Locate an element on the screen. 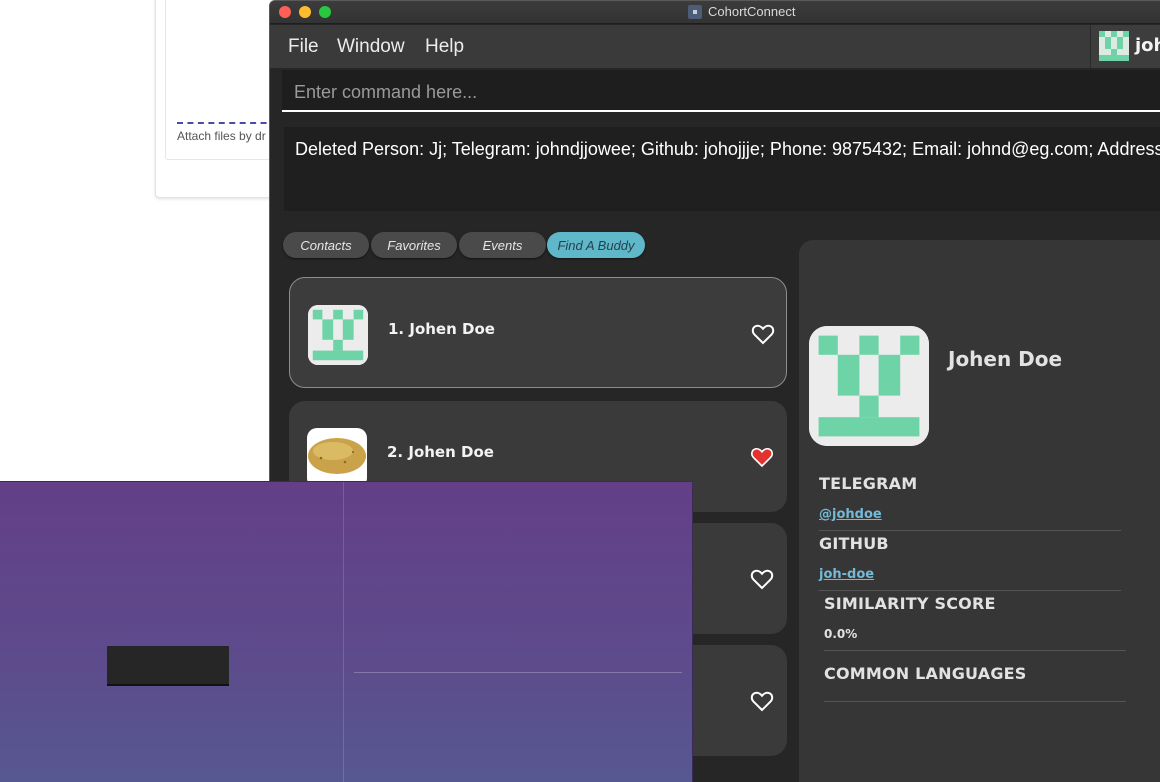 The image size is (1160, 782). similarity-score-label: SIMILARITY SCORE is located at coordinates (910, 603).